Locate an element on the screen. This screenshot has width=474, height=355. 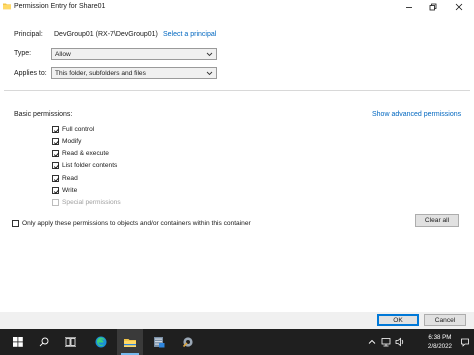
show-advanced-permissions-link: Show advanced permissions is located at coordinates (416, 114).